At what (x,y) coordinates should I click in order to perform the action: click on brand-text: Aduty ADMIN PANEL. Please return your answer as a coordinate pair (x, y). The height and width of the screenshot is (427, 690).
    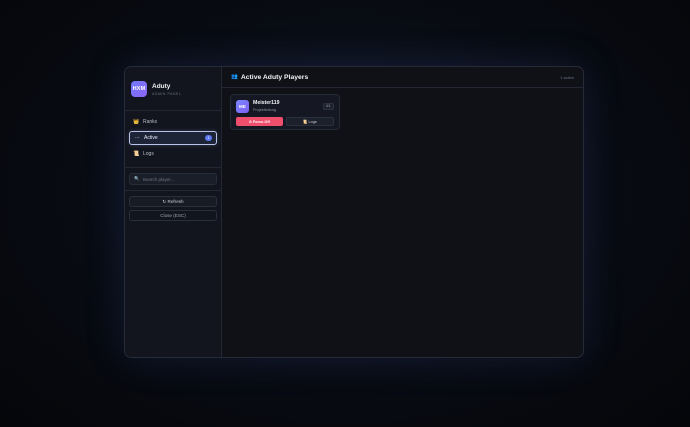
    Looking at the image, I should click on (166, 89).